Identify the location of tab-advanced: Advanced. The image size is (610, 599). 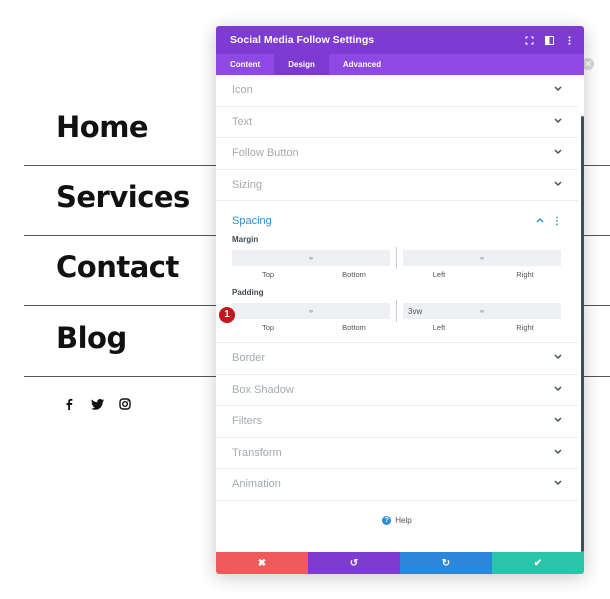
(362, 64).